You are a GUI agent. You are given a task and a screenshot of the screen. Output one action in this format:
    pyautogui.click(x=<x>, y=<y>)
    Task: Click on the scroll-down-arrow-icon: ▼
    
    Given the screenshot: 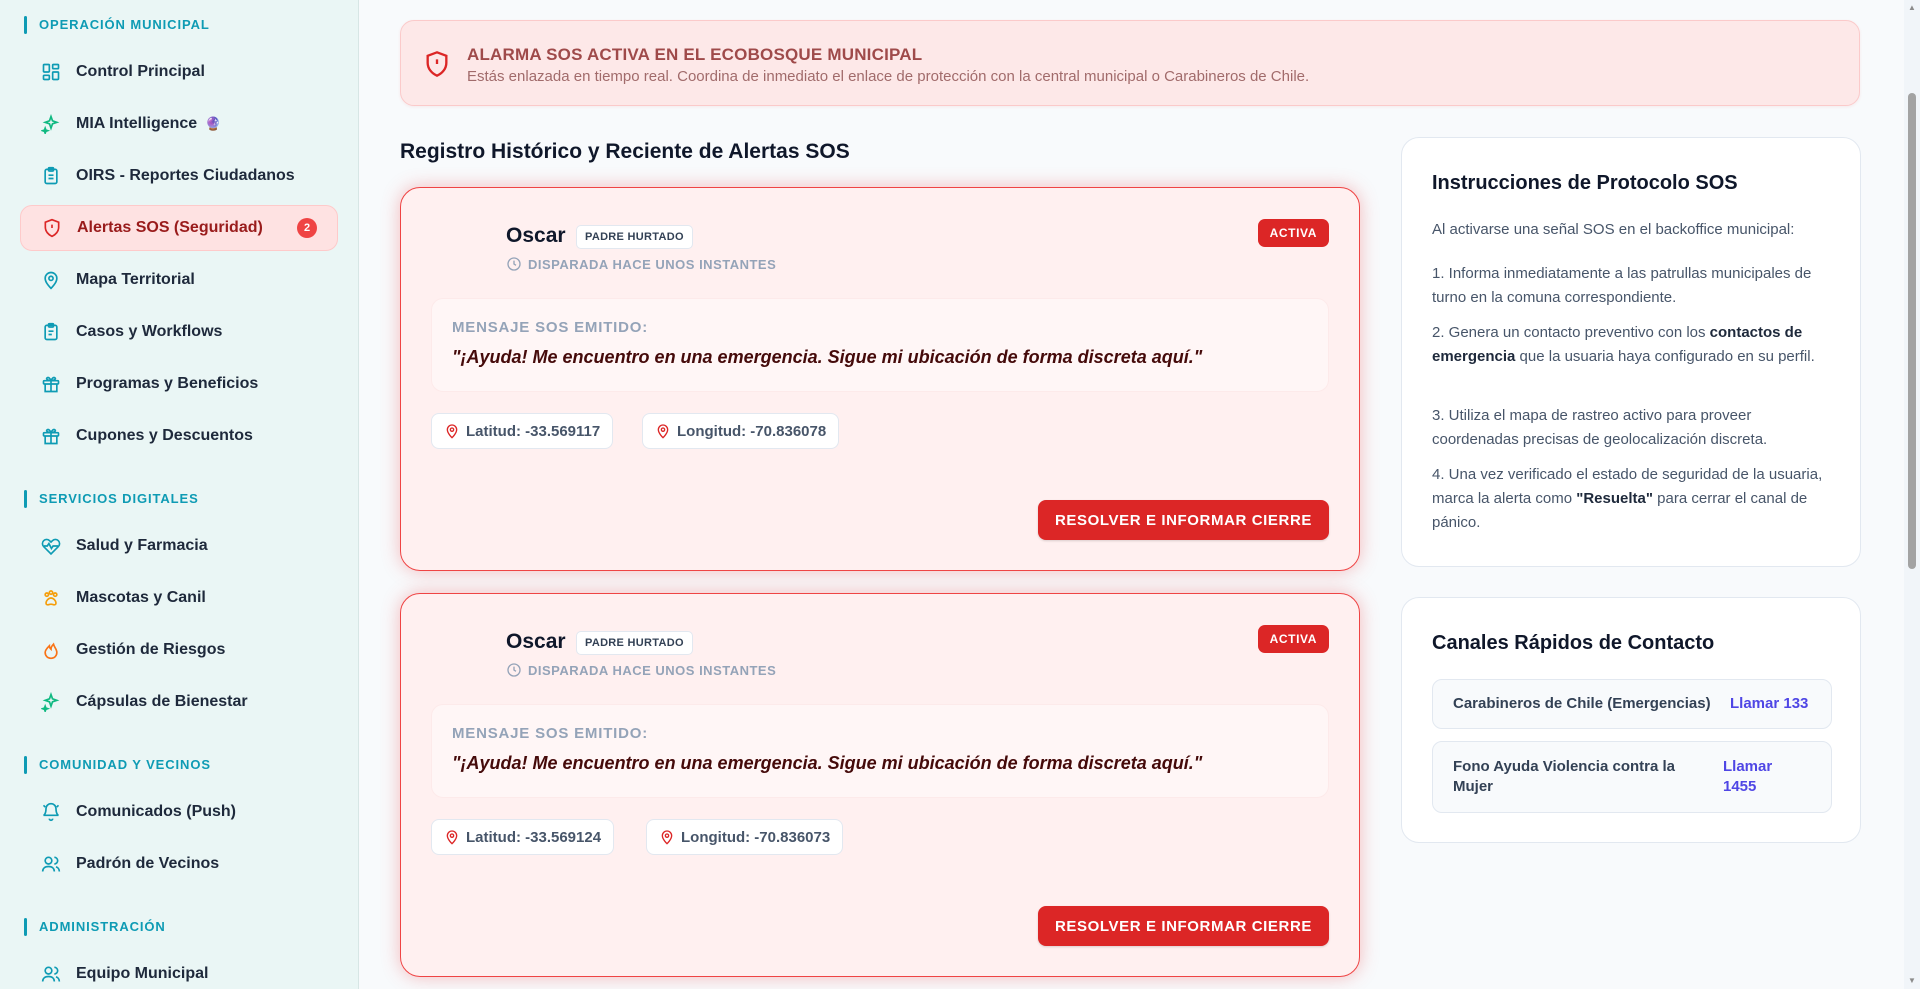 What is the action you would take?
    pyautogui.click(x=1912, y=981)
    